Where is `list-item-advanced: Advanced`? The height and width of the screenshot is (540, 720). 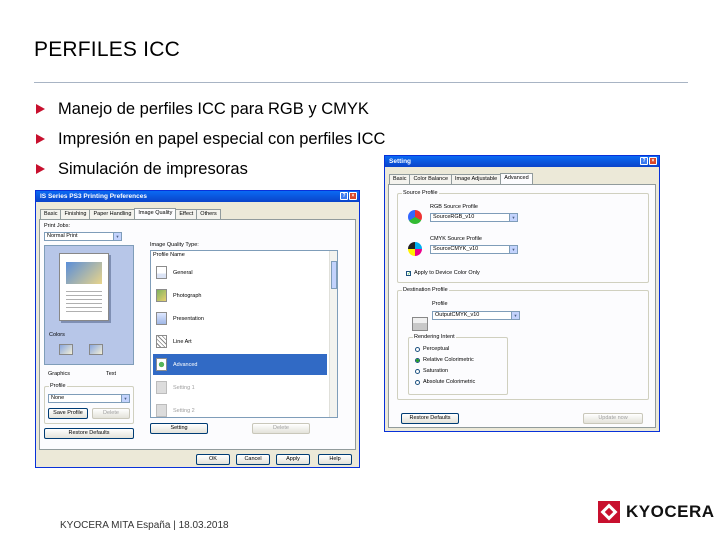 list-item-advanced: Advanced is located at coordinates (240, 364).